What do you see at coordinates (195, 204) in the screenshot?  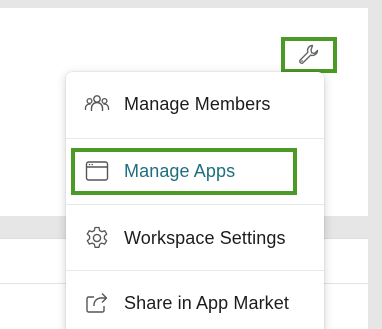 I see `menu-divider` at bounding box center [195, 204].